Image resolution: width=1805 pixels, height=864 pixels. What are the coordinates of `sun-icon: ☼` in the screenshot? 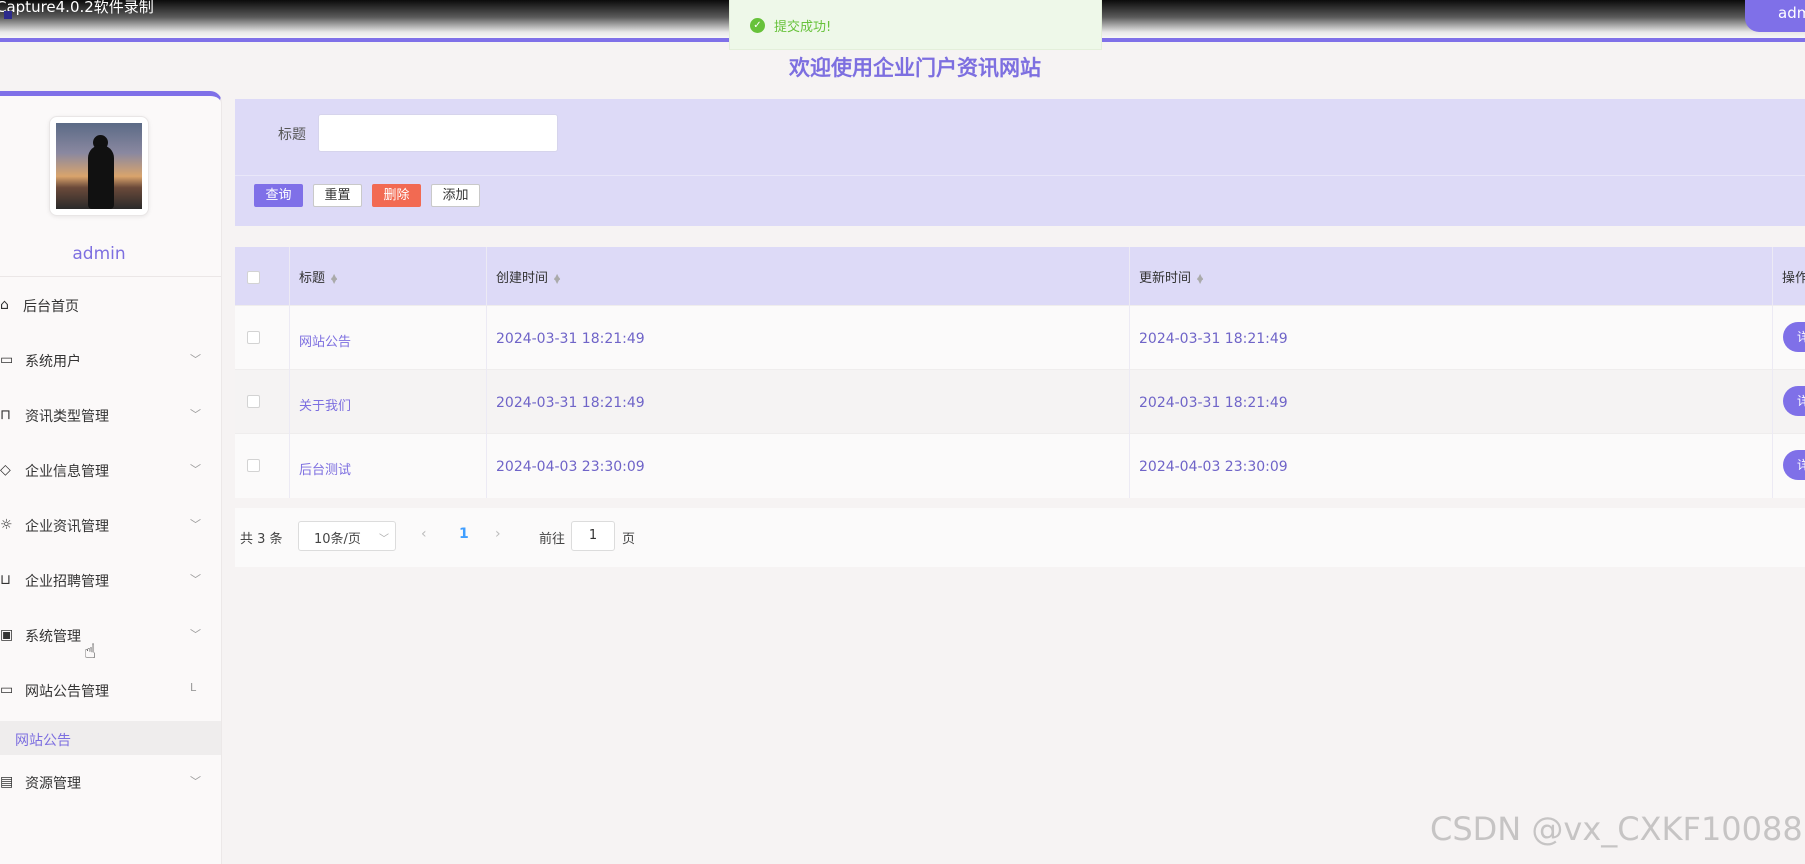 It's located at (6, 525).